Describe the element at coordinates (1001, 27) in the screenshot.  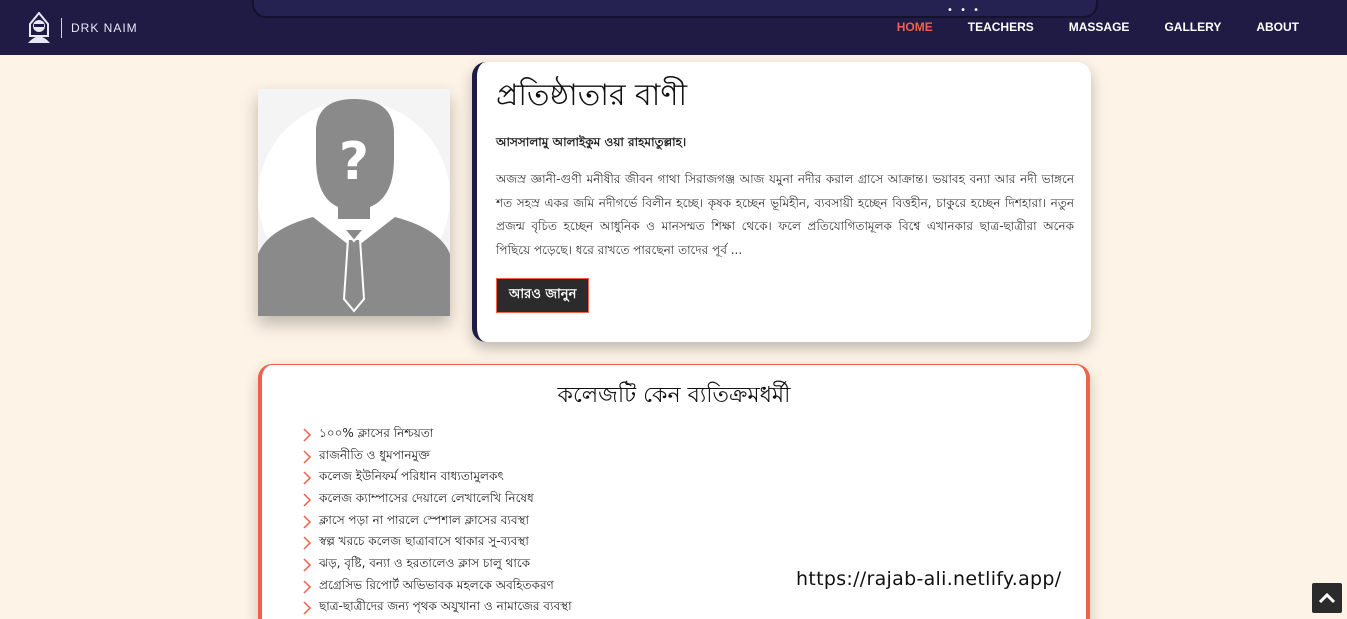
I see `nav-item-teachers: TEACHERS` at that location.